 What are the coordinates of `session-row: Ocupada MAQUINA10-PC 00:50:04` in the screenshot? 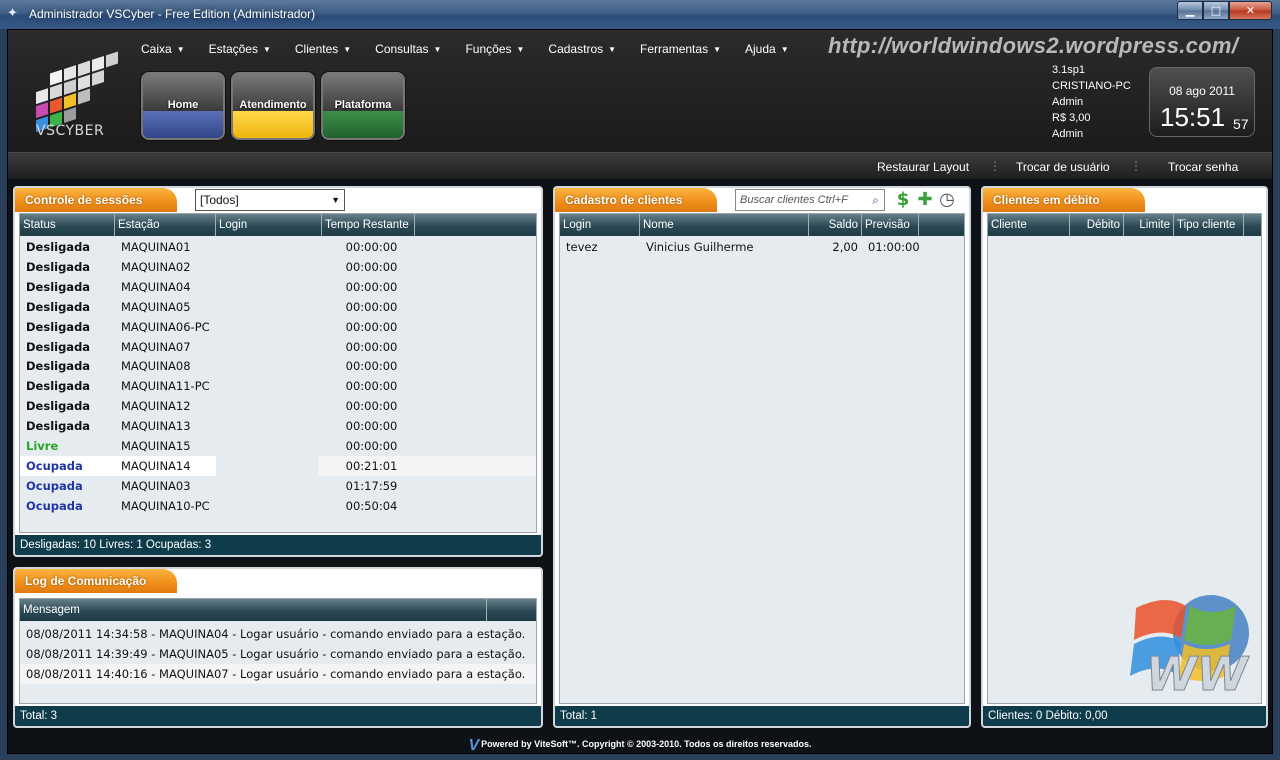 It's located at (278, 506).